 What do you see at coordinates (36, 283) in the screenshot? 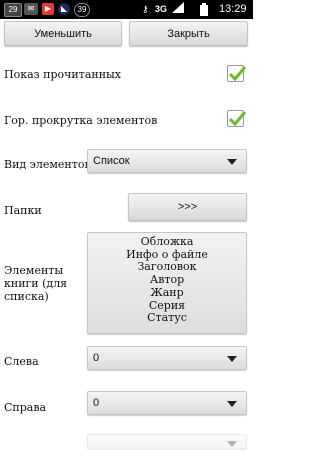
I see `book-elements-label: Элементы книги (для списка)` at bounding box center [36, 283].